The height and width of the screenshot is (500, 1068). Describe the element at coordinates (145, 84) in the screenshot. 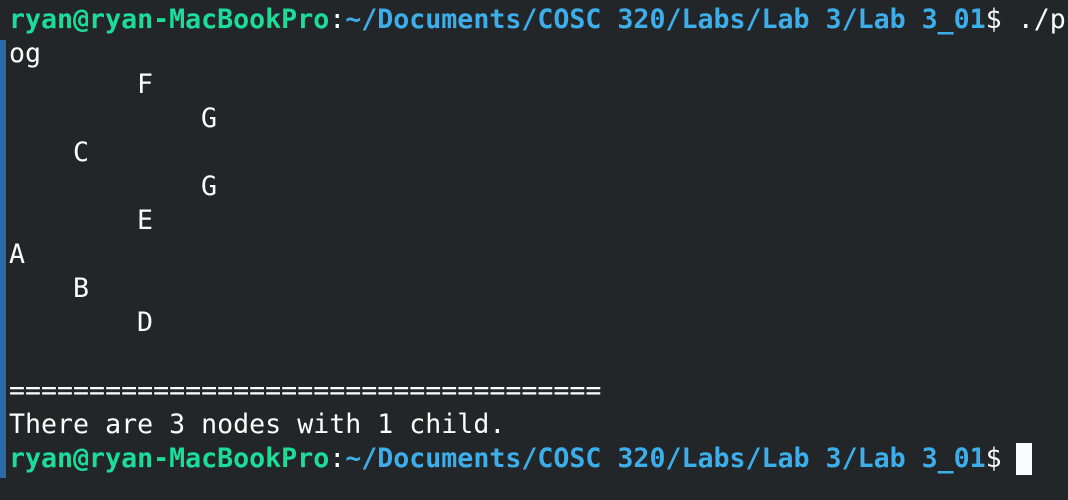

I see `tree-node: F` at that location.